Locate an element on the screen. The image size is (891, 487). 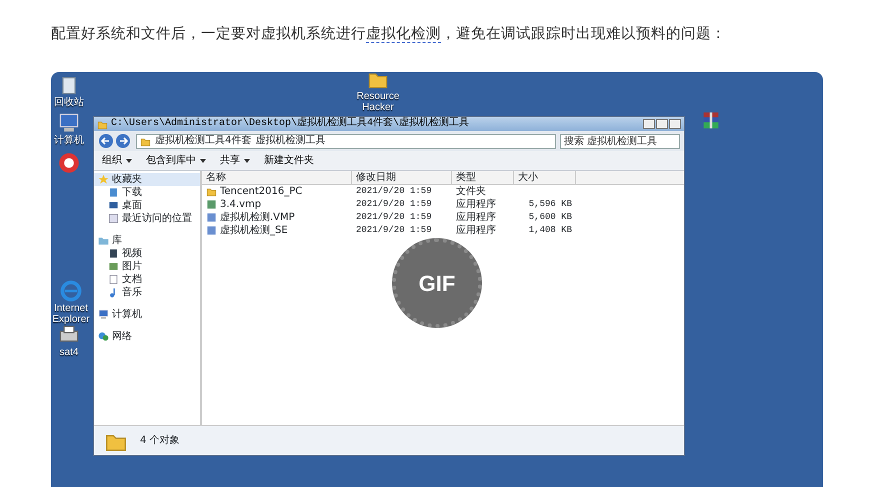
file-name: 虚拟机检测.VMP is located at coordinates (277, 217).